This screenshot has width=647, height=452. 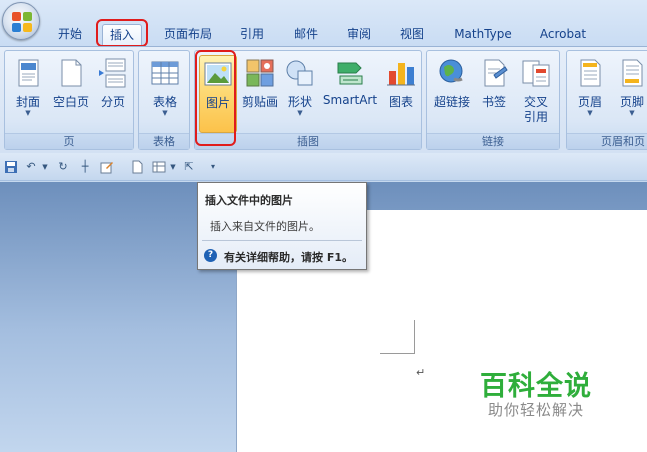 I want to click on hyperlink-icon, so click(x=451, y=71).